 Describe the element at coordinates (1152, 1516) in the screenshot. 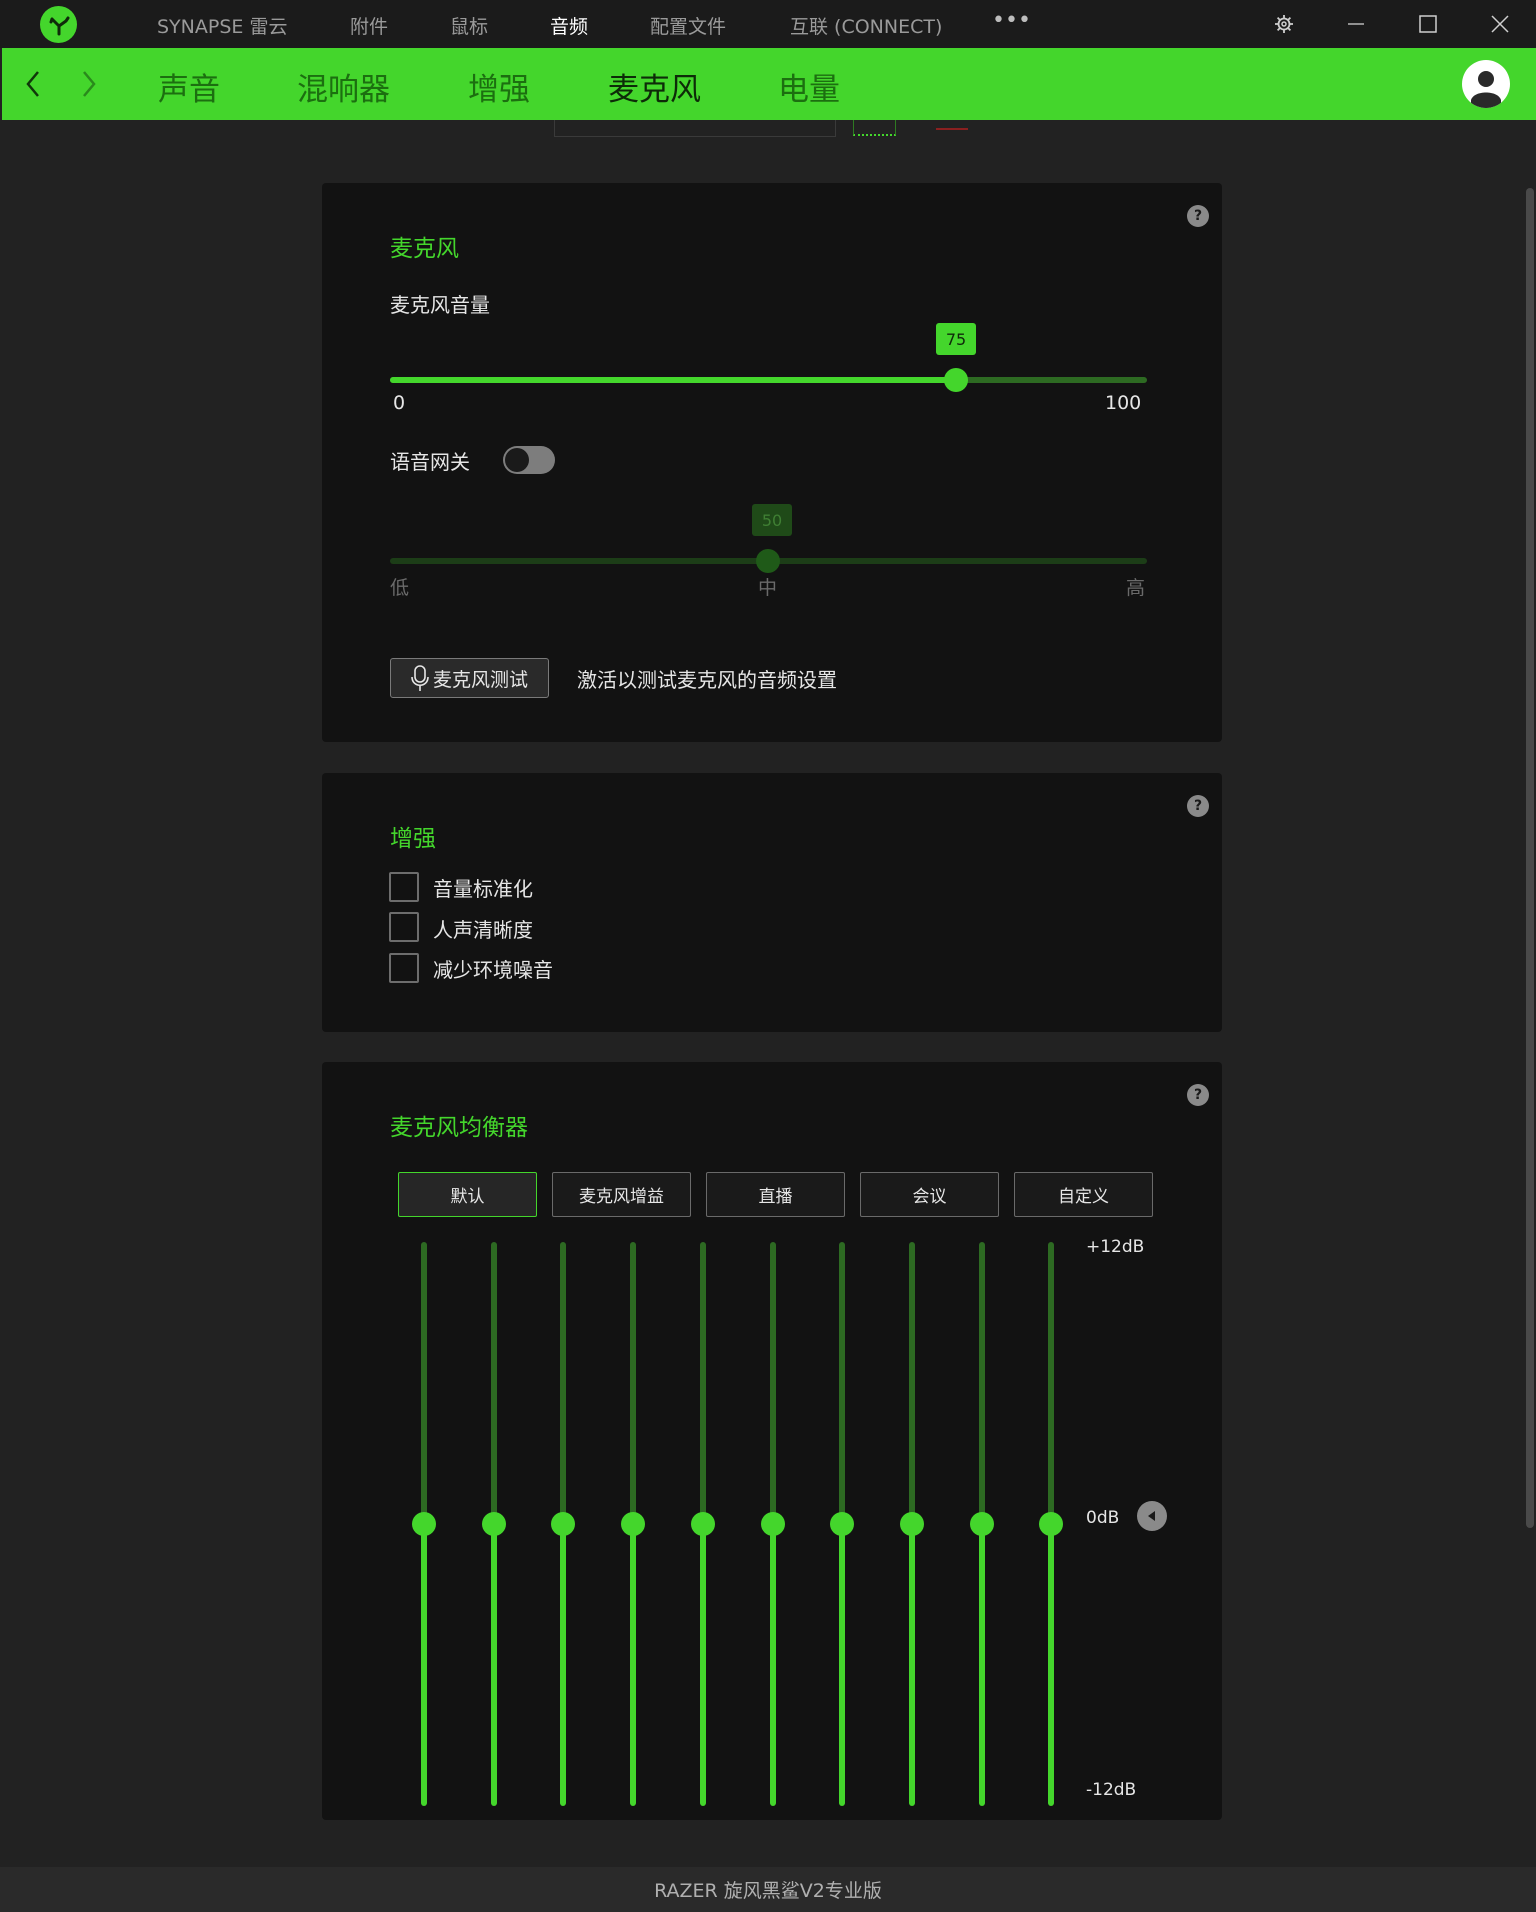

I see `eq-reset-arrow-icon` at that location.